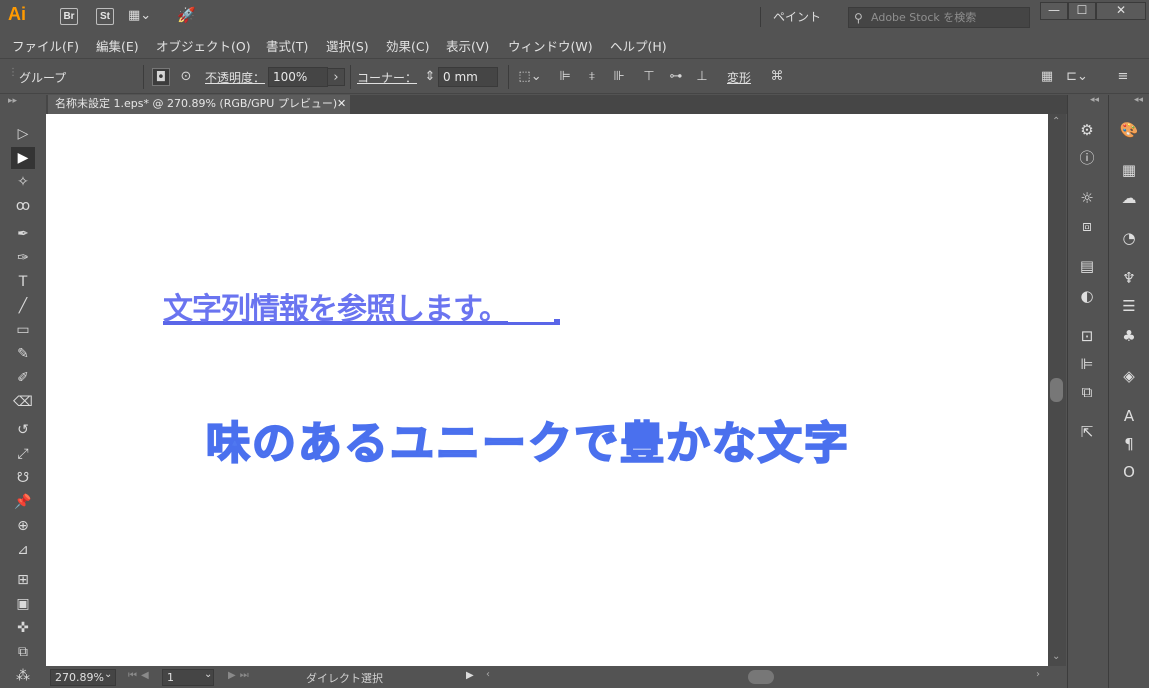 This screenshot has height=688, width=1149. Describe the element at coordinates (23, 526) in the screenshot. I see `shape-builder-tool-icon: ⊕` at that location.